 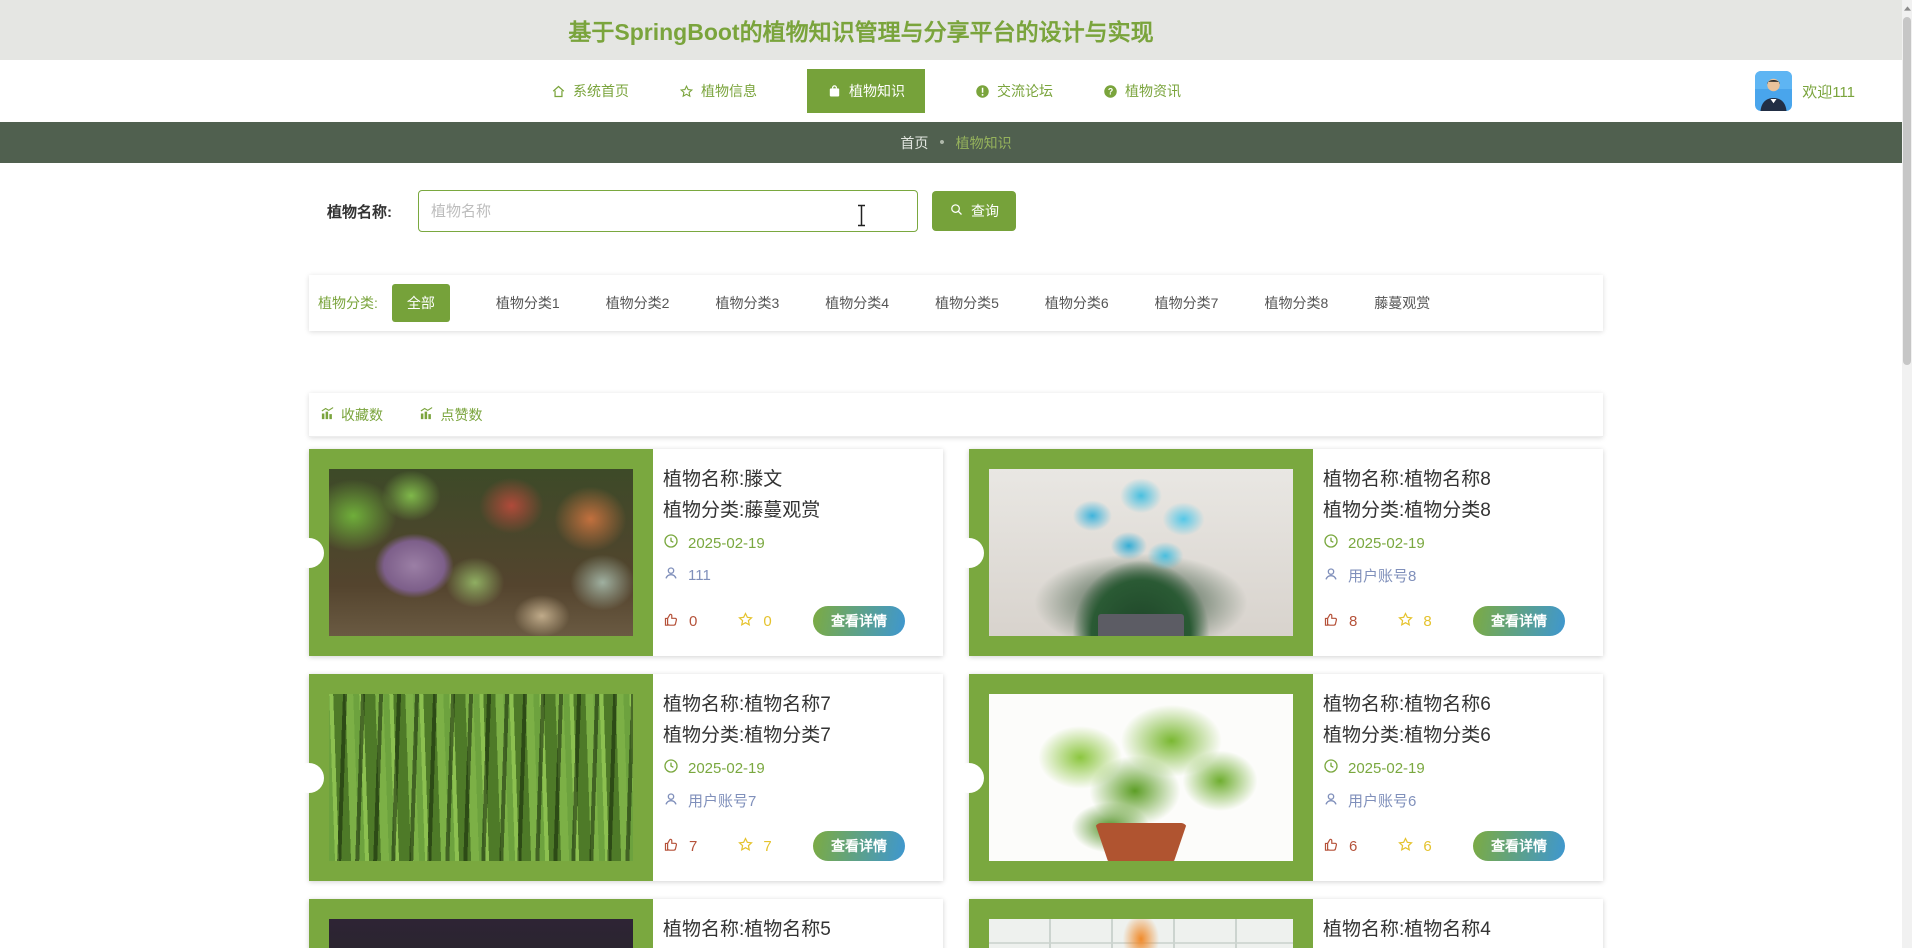 I want to click on question-circle-icon: ?, so click(x=1110, y=91).